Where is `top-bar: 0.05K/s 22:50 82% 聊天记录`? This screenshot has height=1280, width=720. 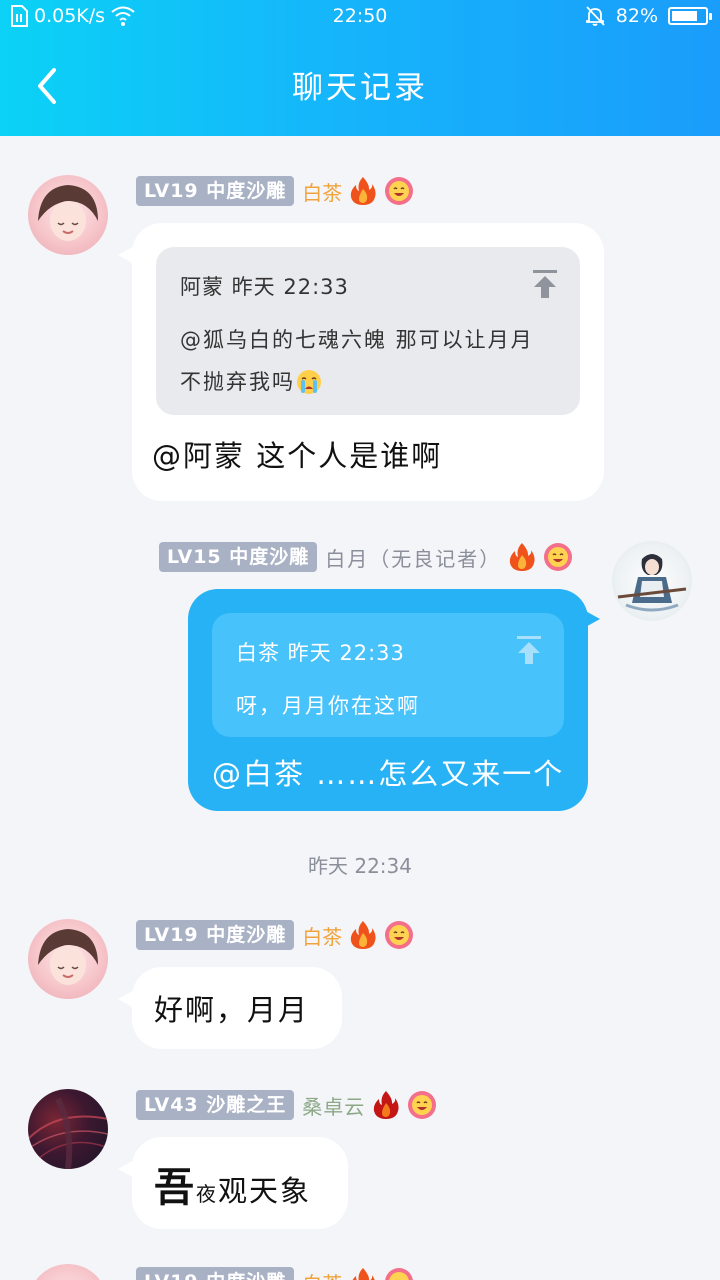 top-bar: 0.05K/s 22:50 82% 聊天记录 is located at coordinates (360, 68).